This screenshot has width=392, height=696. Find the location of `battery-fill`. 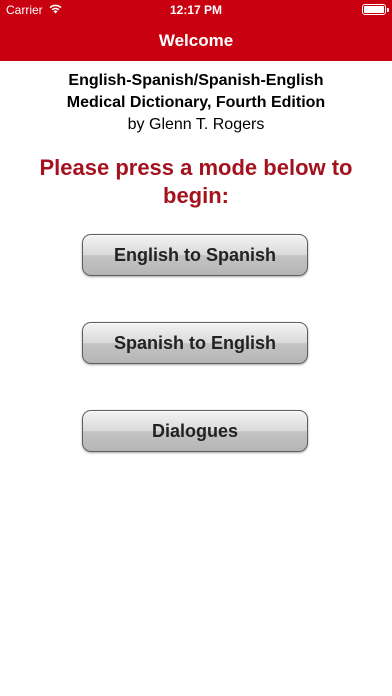

battery-fill is located at coordinates (374, 9).